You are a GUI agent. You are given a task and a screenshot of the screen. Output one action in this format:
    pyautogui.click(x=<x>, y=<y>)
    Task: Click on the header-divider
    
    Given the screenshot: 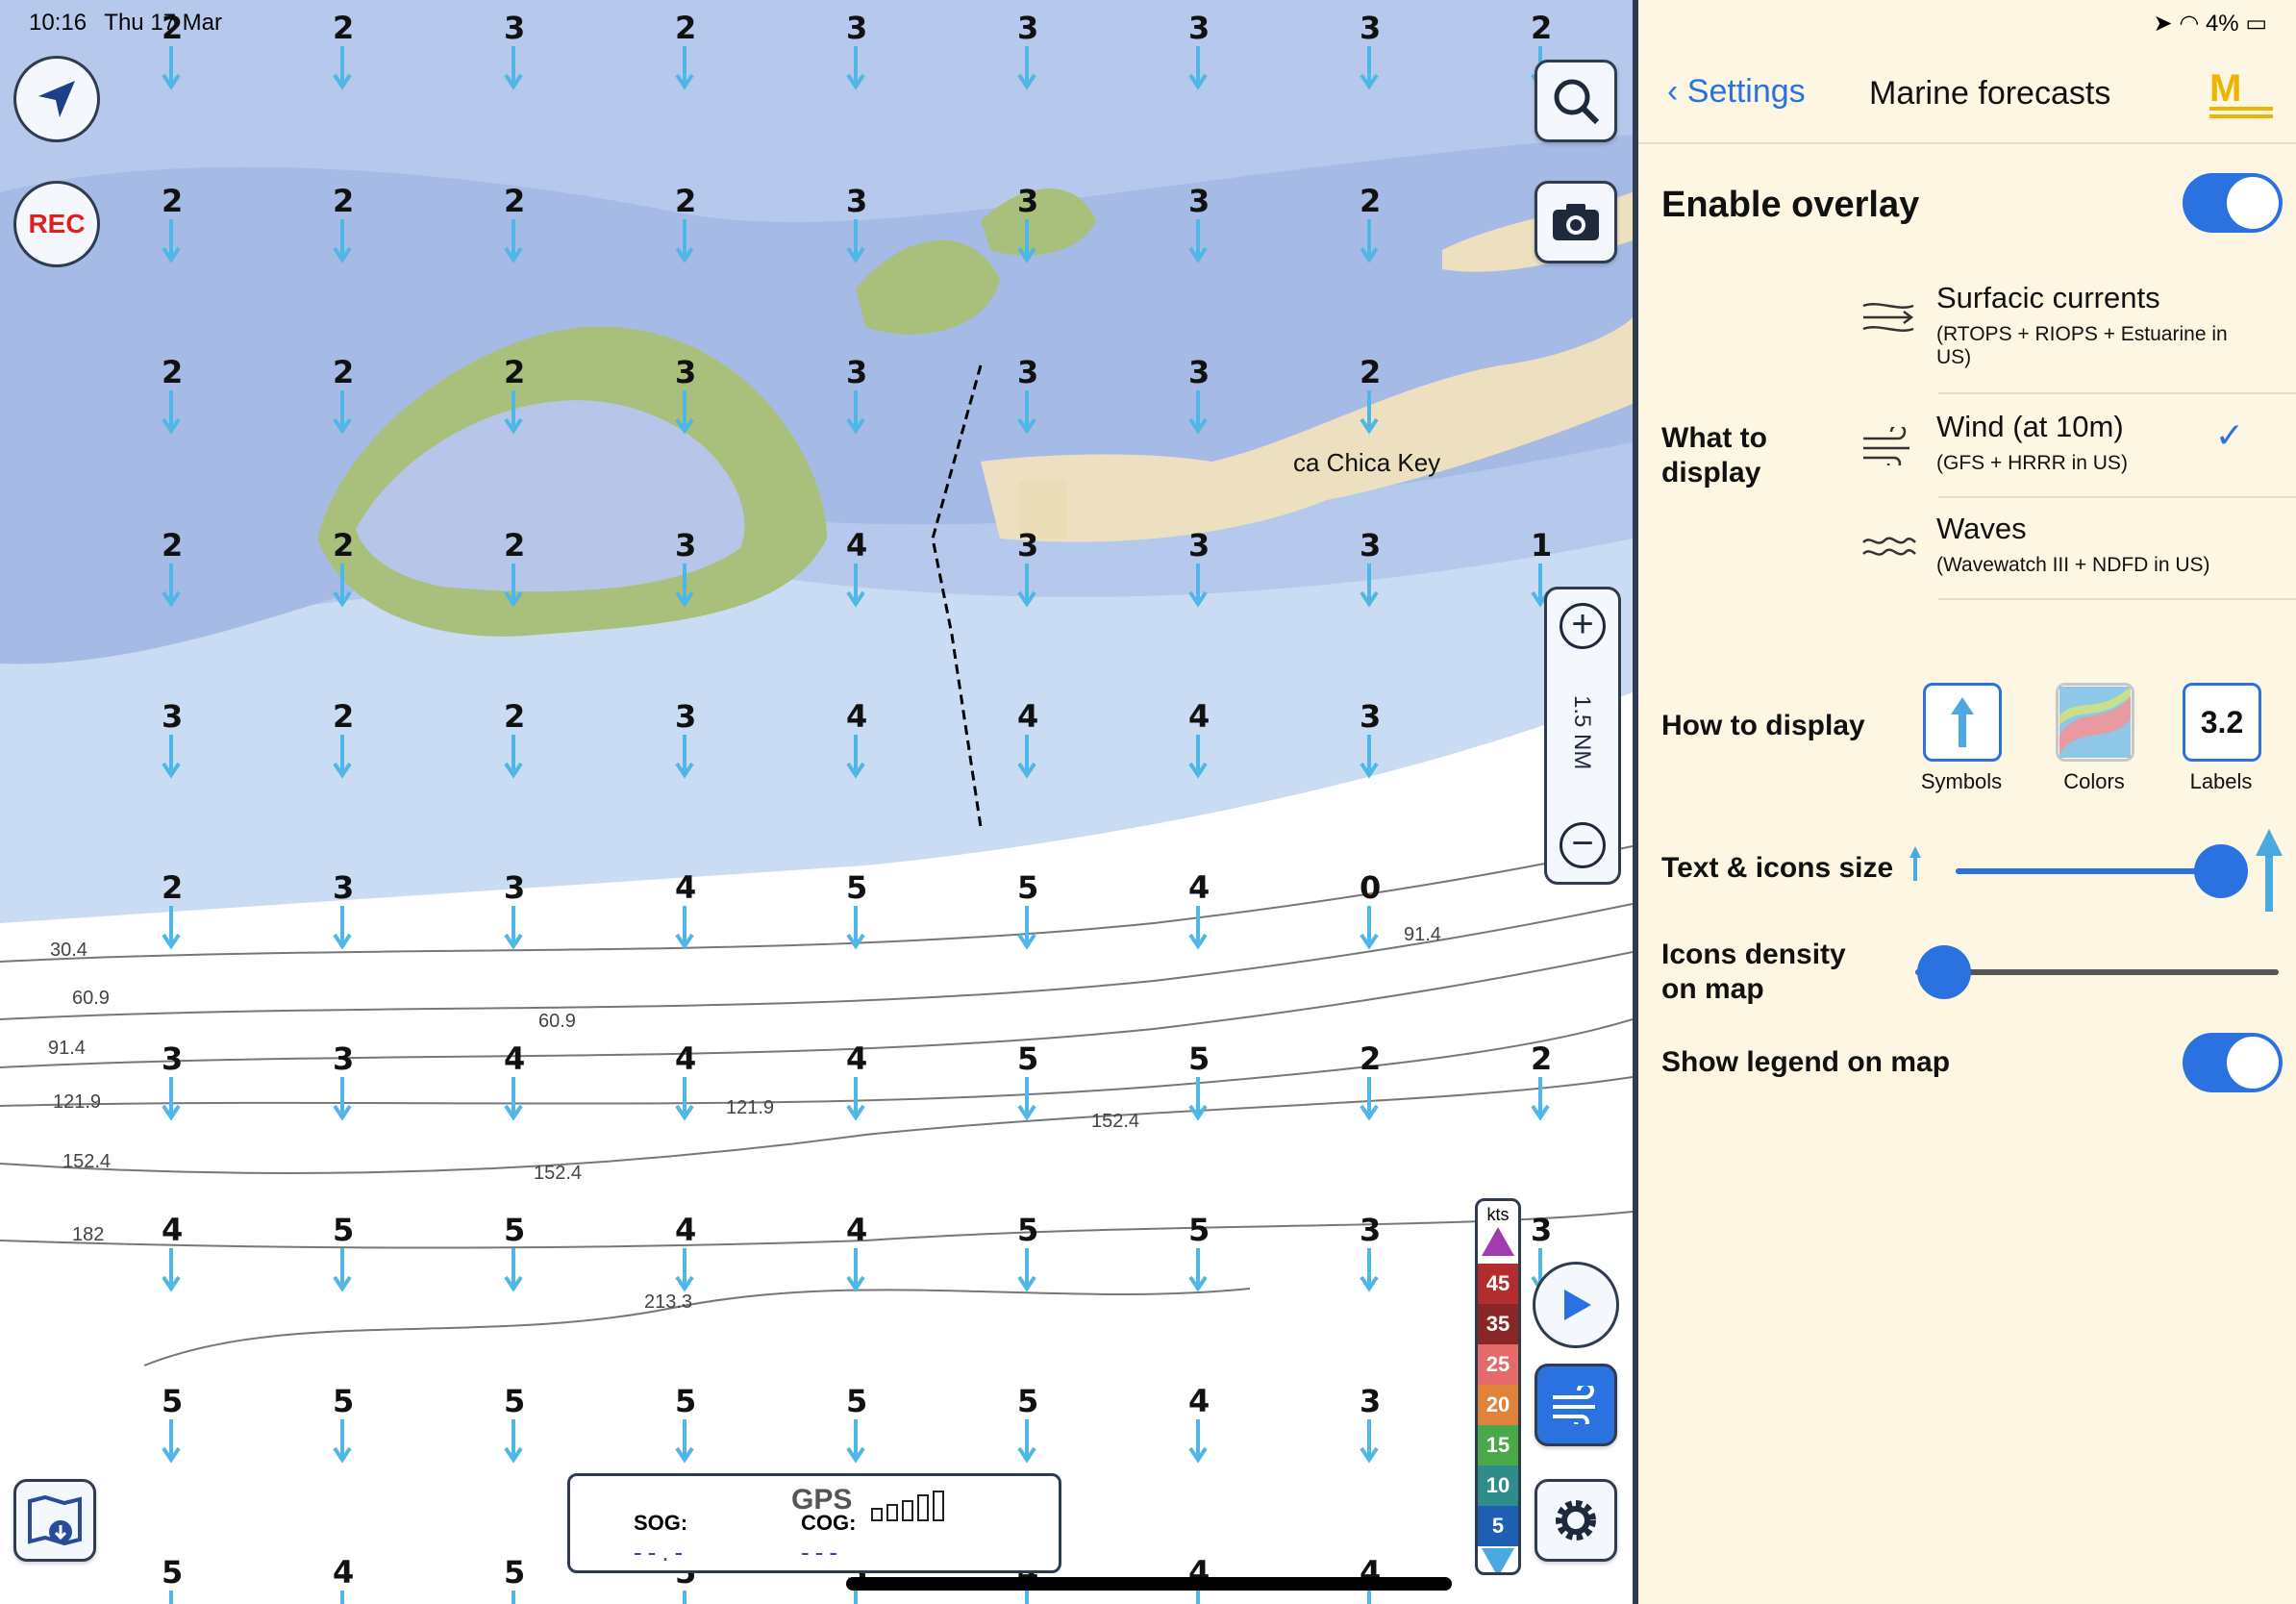 What is the action you would take?
    pyautogui.click(x=1967, y=143)
    